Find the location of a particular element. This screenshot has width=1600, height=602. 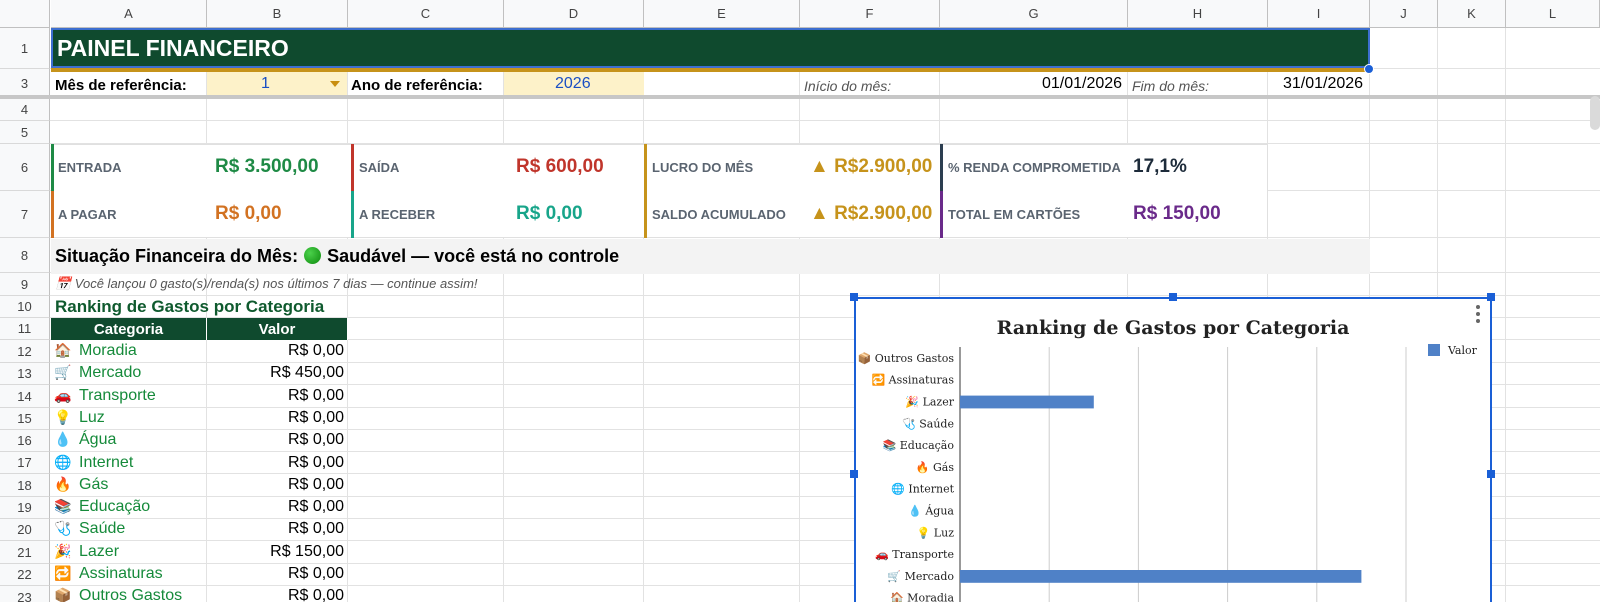

column-header-h: H is located at coordinates (1198, 14).